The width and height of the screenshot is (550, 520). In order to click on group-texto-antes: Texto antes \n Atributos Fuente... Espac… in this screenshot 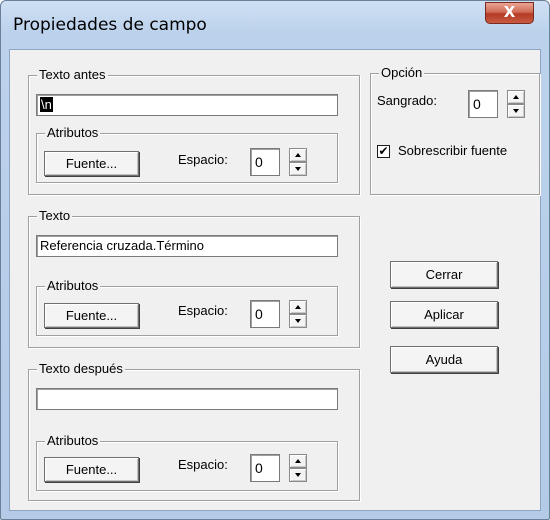, I will do `click(194, 131)`.